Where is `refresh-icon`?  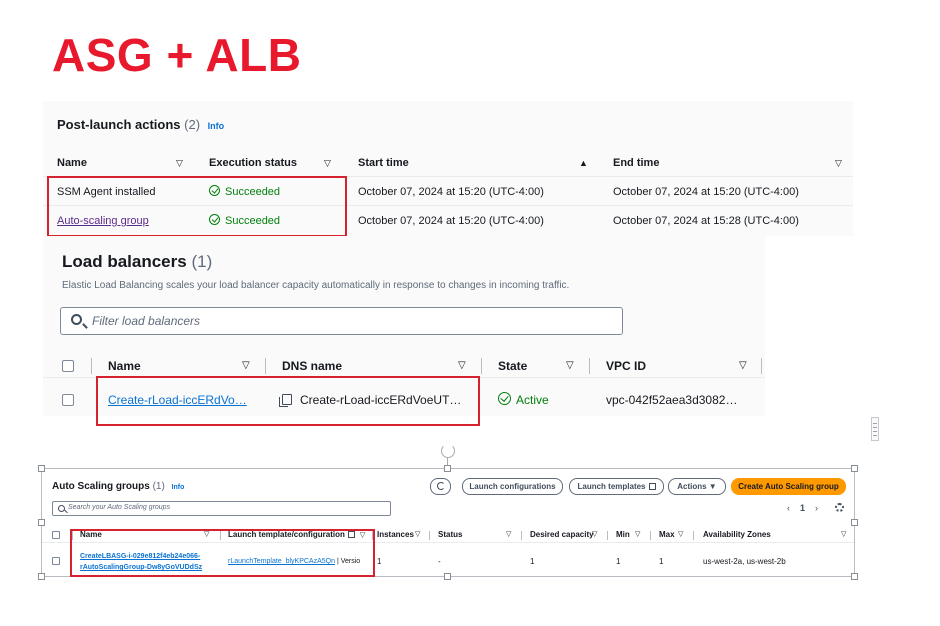
refresh-icon is located at coordinates (440, 486).